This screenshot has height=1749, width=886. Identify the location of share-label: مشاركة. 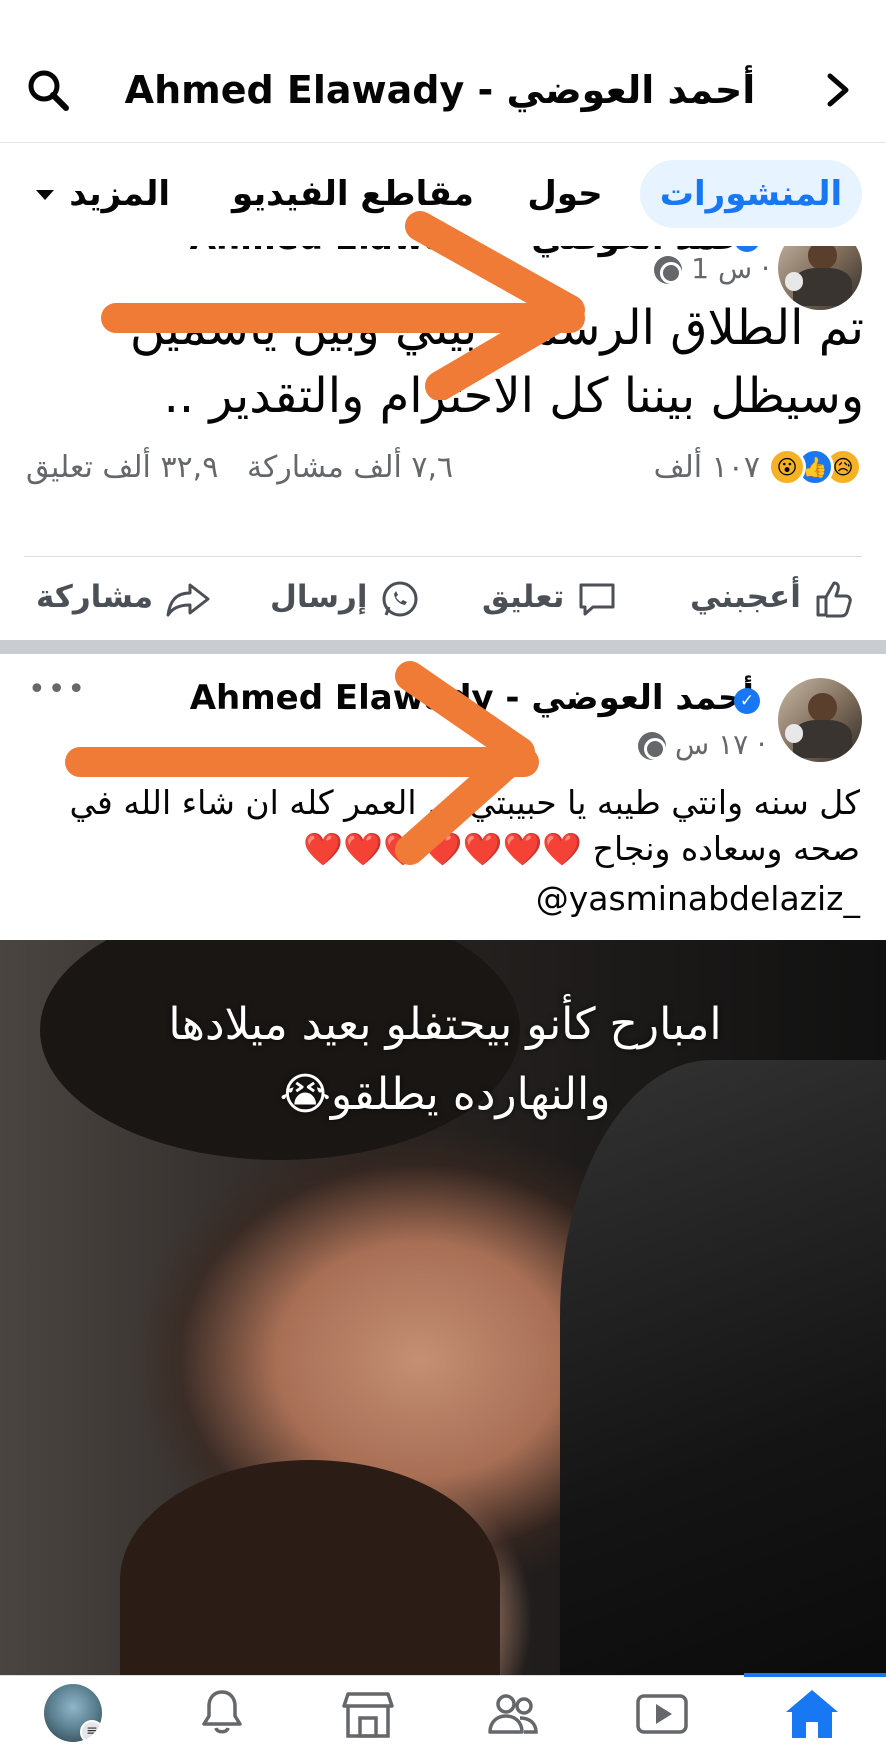
(95, 597).